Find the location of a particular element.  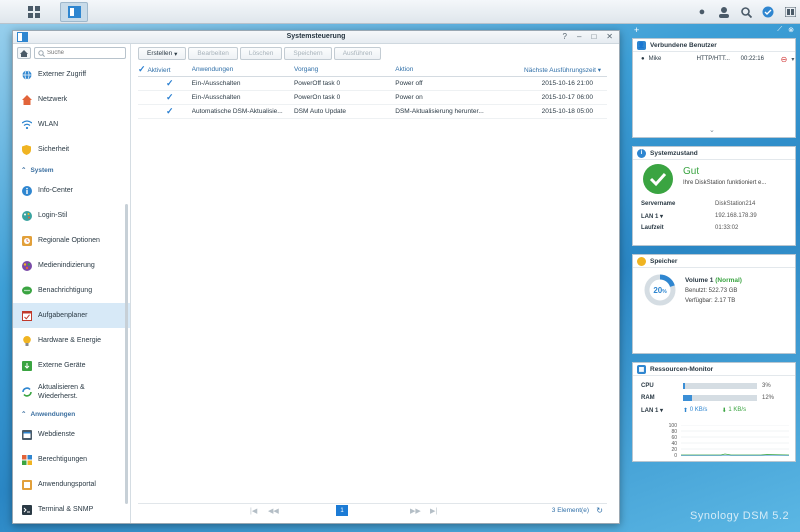

chevron-down-icon: ⌄ is located at coordinates (712, 130).